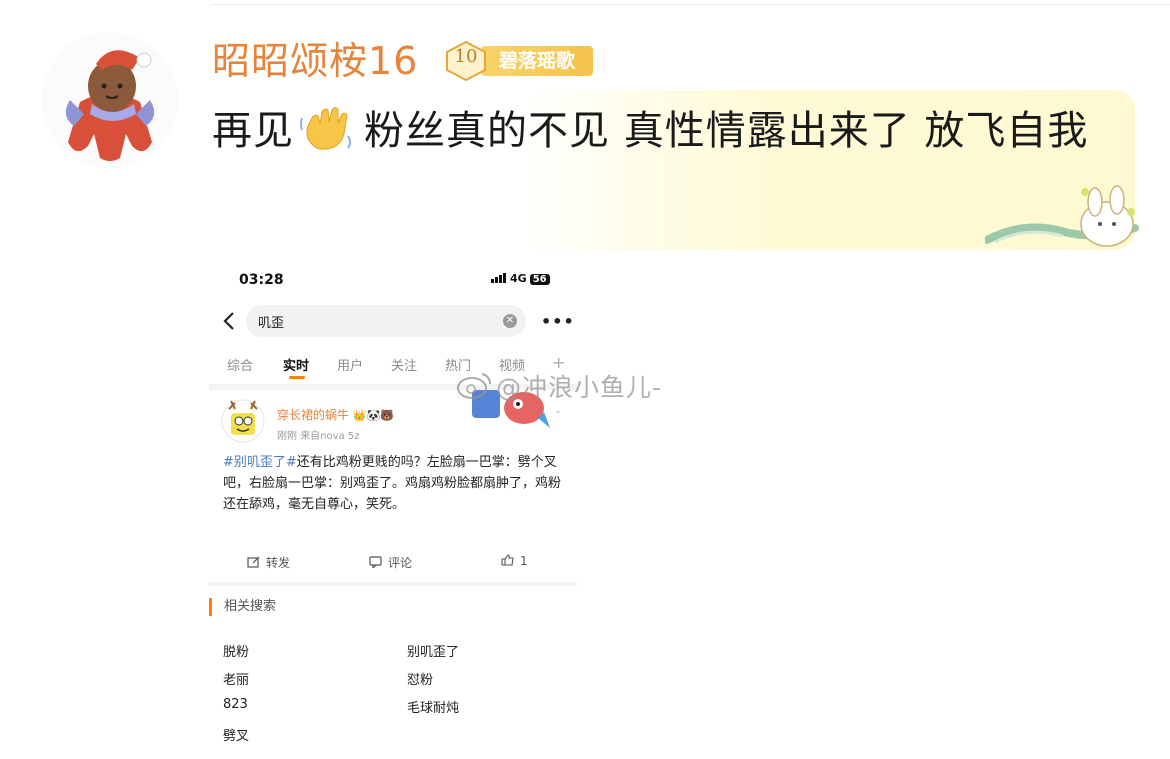  I want to click on signal-icon, so click(499, 279).